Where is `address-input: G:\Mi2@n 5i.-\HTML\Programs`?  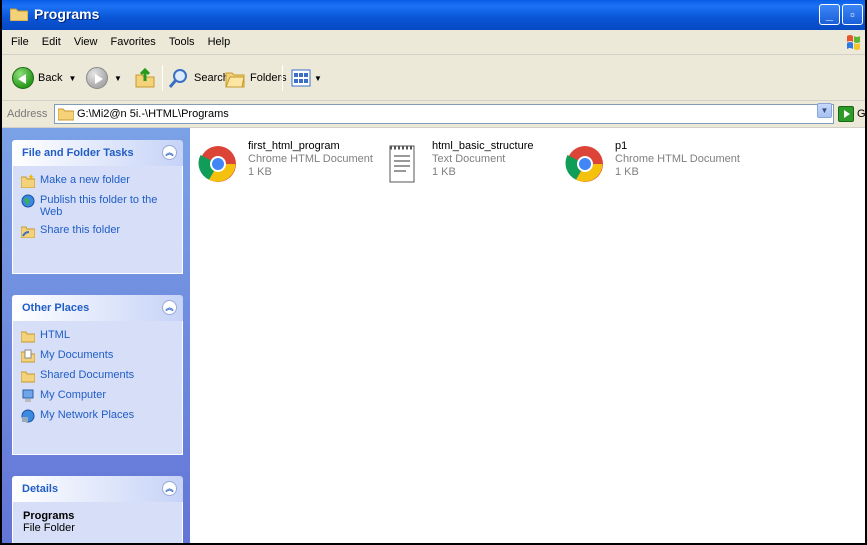
address-input: G:\Mi2@n 5i.-\HTML\Programs is located at coordinates (444, 114).